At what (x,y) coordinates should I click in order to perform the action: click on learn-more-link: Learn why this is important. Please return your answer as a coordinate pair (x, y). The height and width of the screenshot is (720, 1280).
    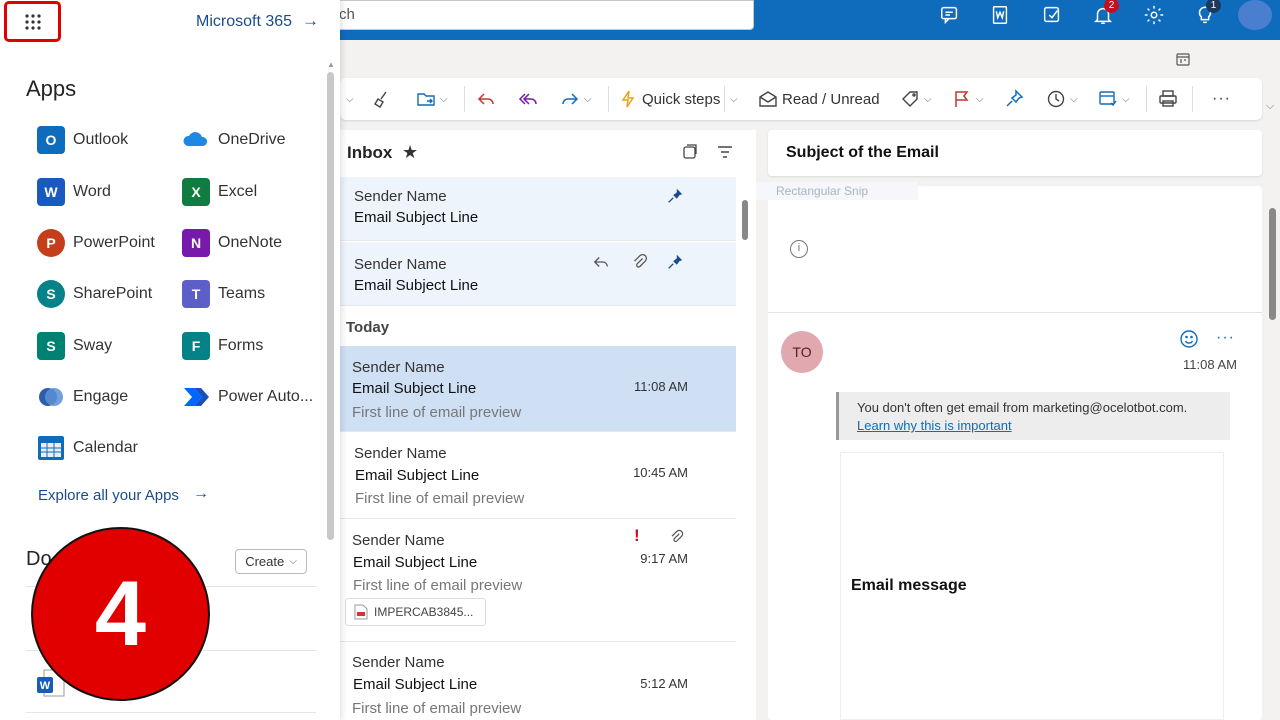
    Looking at the image, I should click on (934, 425).